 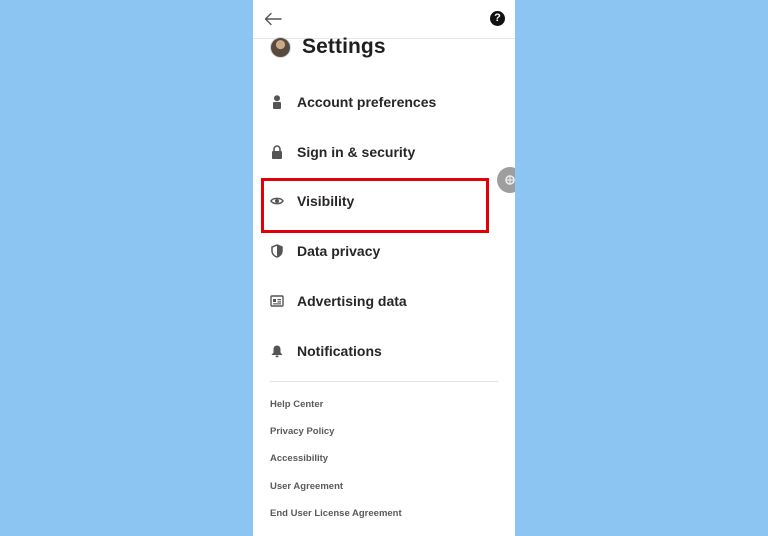 I want to click on menu-item-data-privacy: Data privacy, so click(x=385, y=251).